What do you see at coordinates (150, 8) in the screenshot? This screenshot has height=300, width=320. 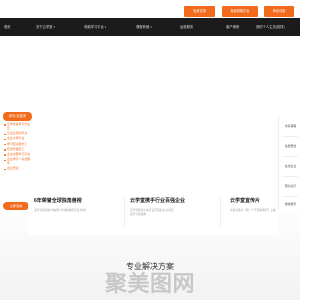 I see `top-bar: 免费试用 免费领取平台 申请试用` at bounding box center [150, 8].